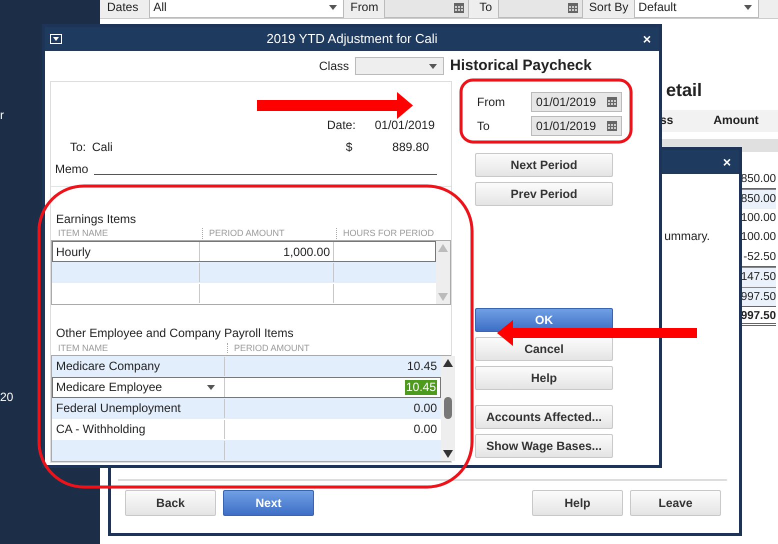  I want to click on sort-dropdown: Default, so click(697, 9).